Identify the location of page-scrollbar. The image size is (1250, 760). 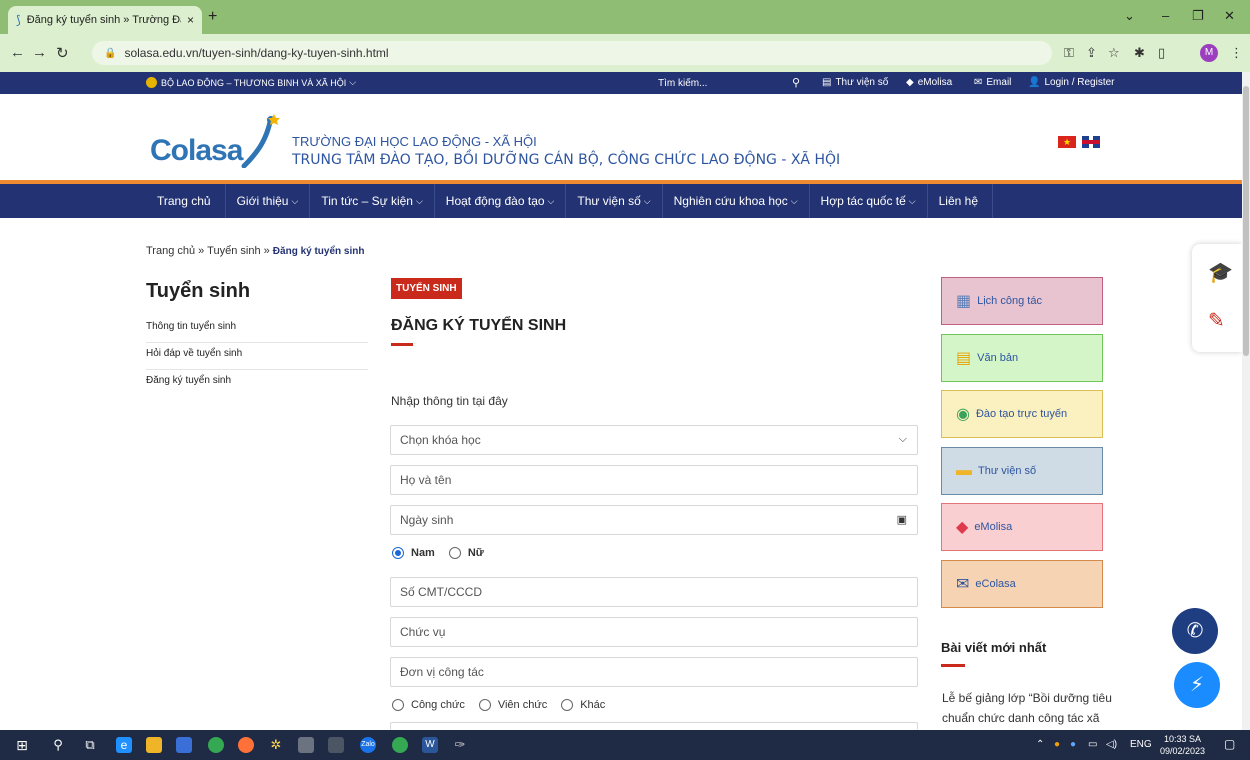
(1246, 401).